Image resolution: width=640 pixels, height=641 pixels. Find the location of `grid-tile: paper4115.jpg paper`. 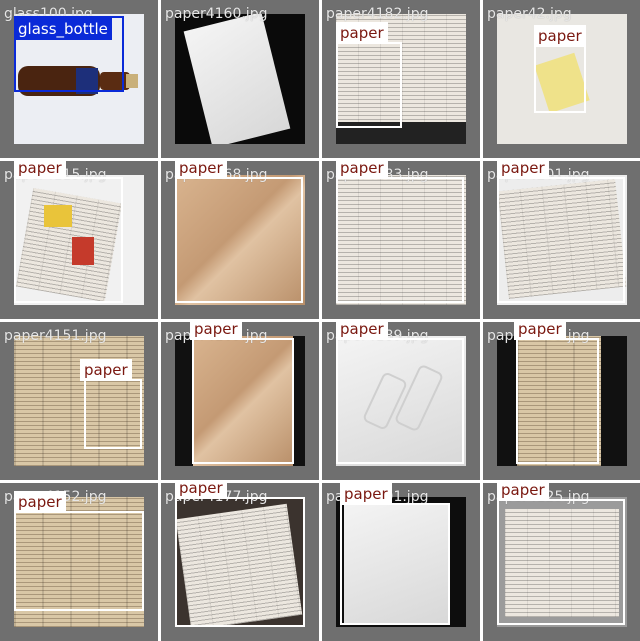

grid-tile: paper4115.jpg paper is located at coordinates (79, 240).